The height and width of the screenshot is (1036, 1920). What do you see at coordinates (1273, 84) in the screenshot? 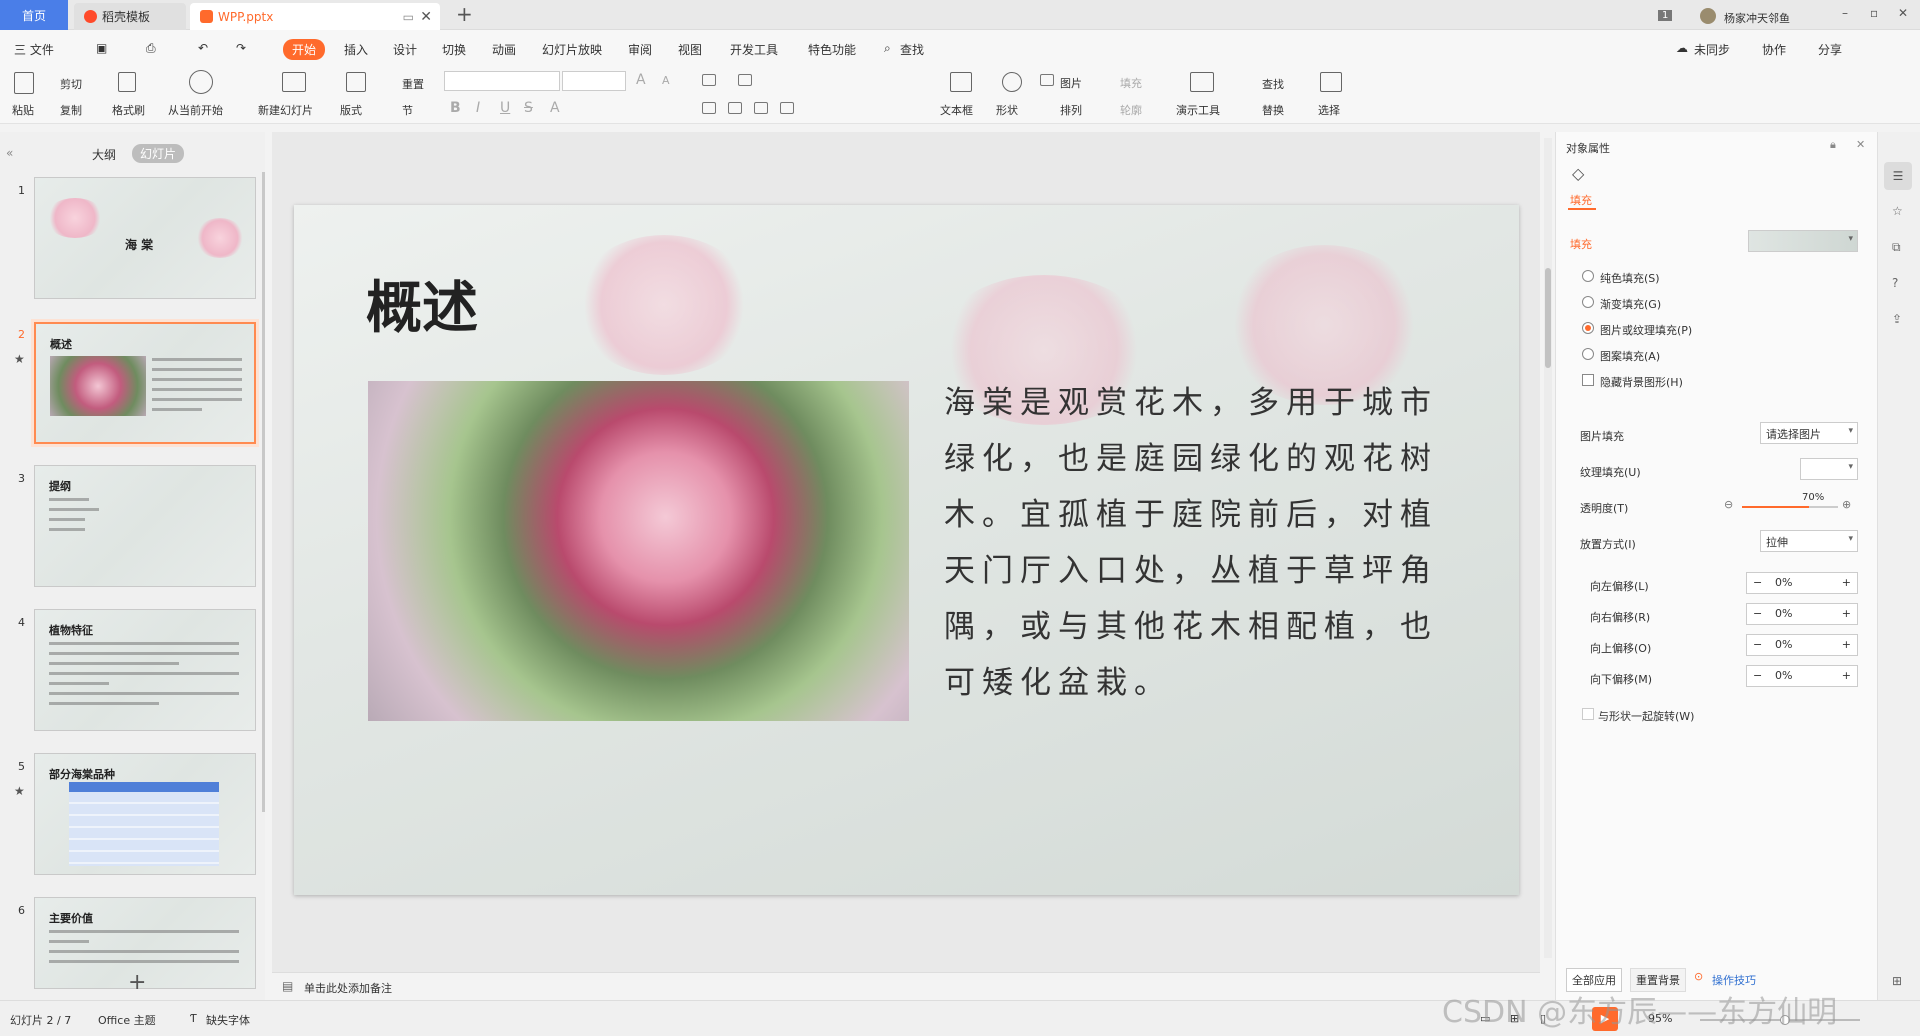
I see `find-button: 查找` at bounding box center [1273, 84].